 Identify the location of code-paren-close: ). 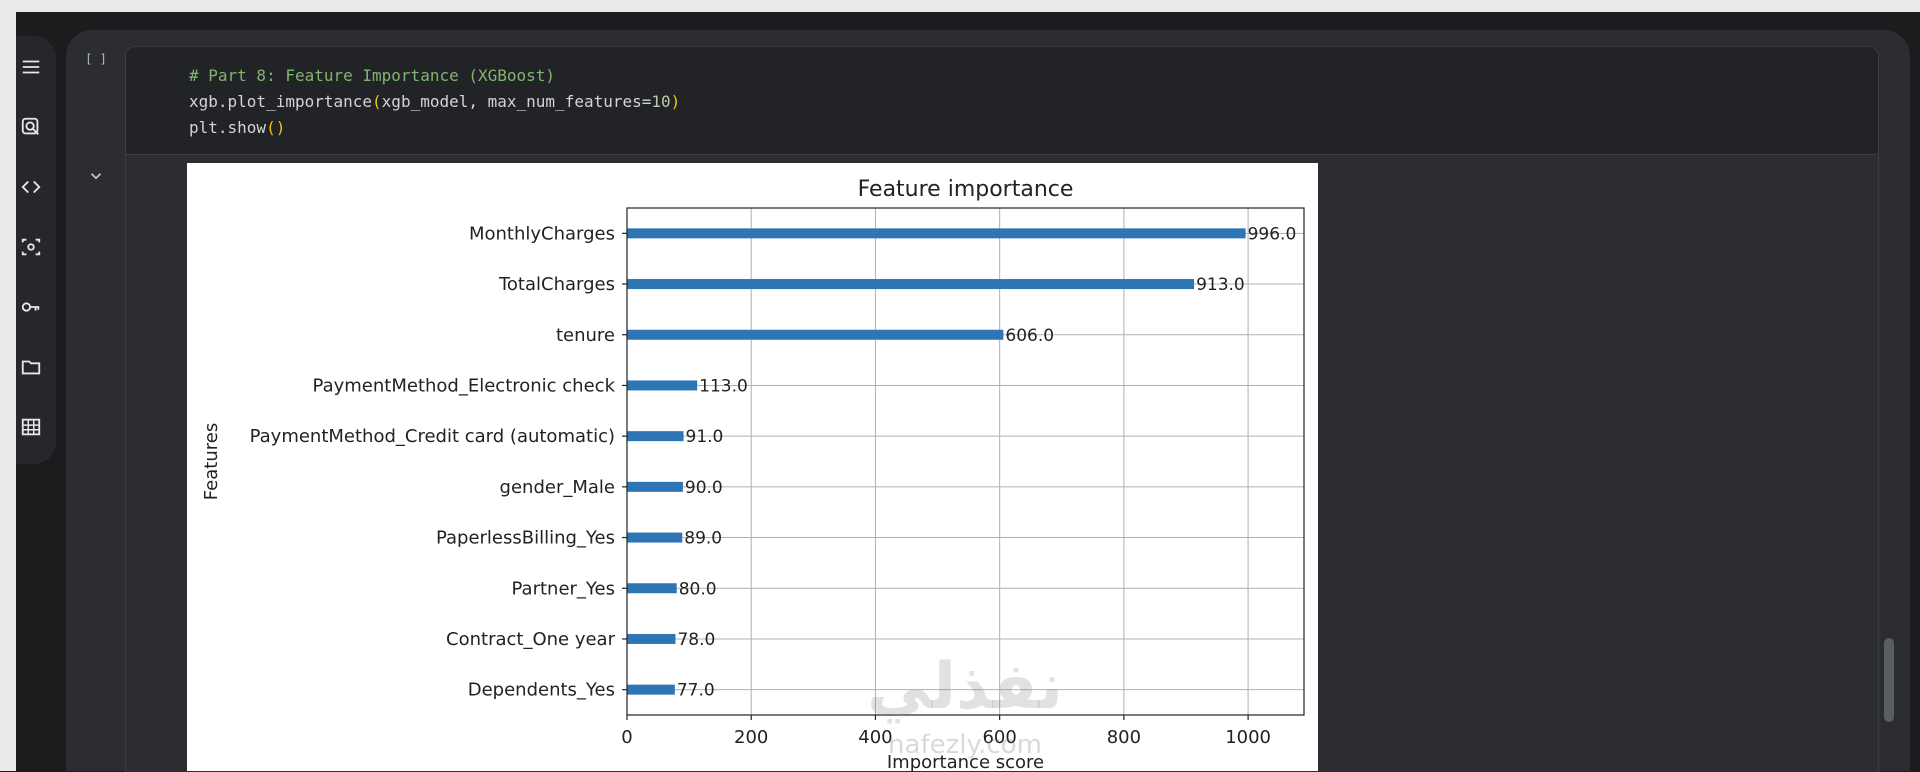
(675, 101).